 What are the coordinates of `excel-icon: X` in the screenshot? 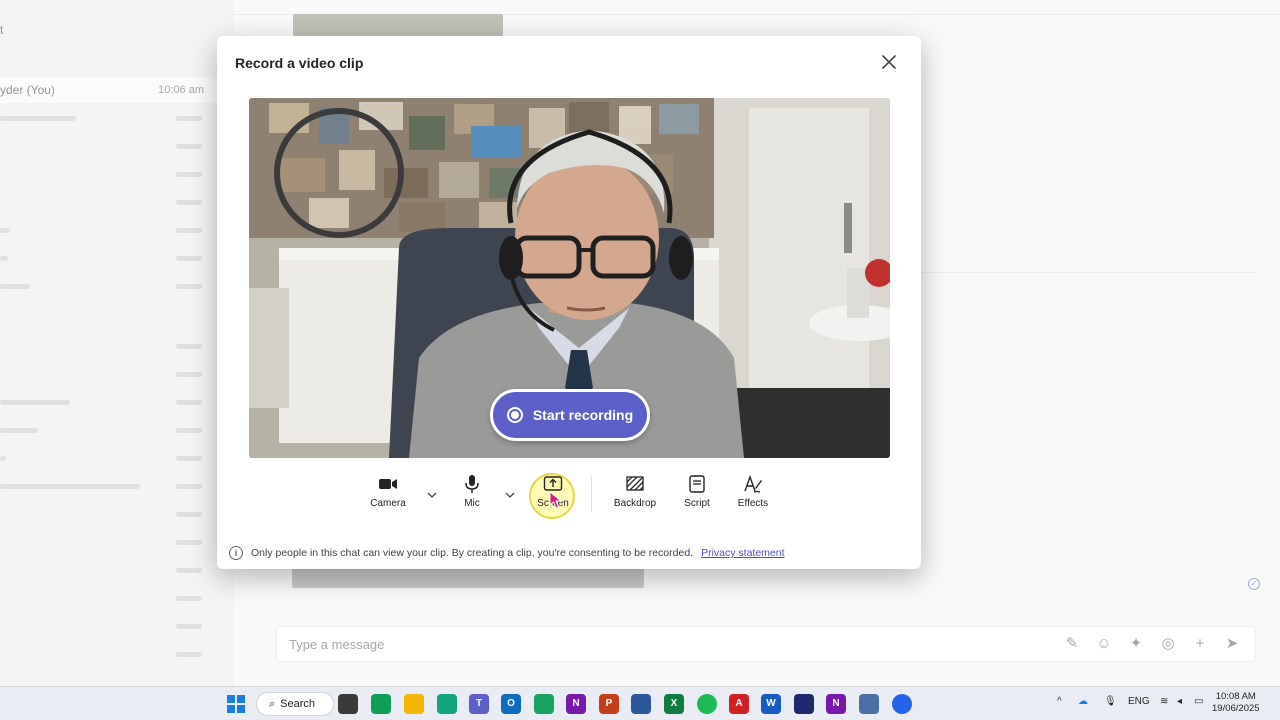 It's located at (674, 704).